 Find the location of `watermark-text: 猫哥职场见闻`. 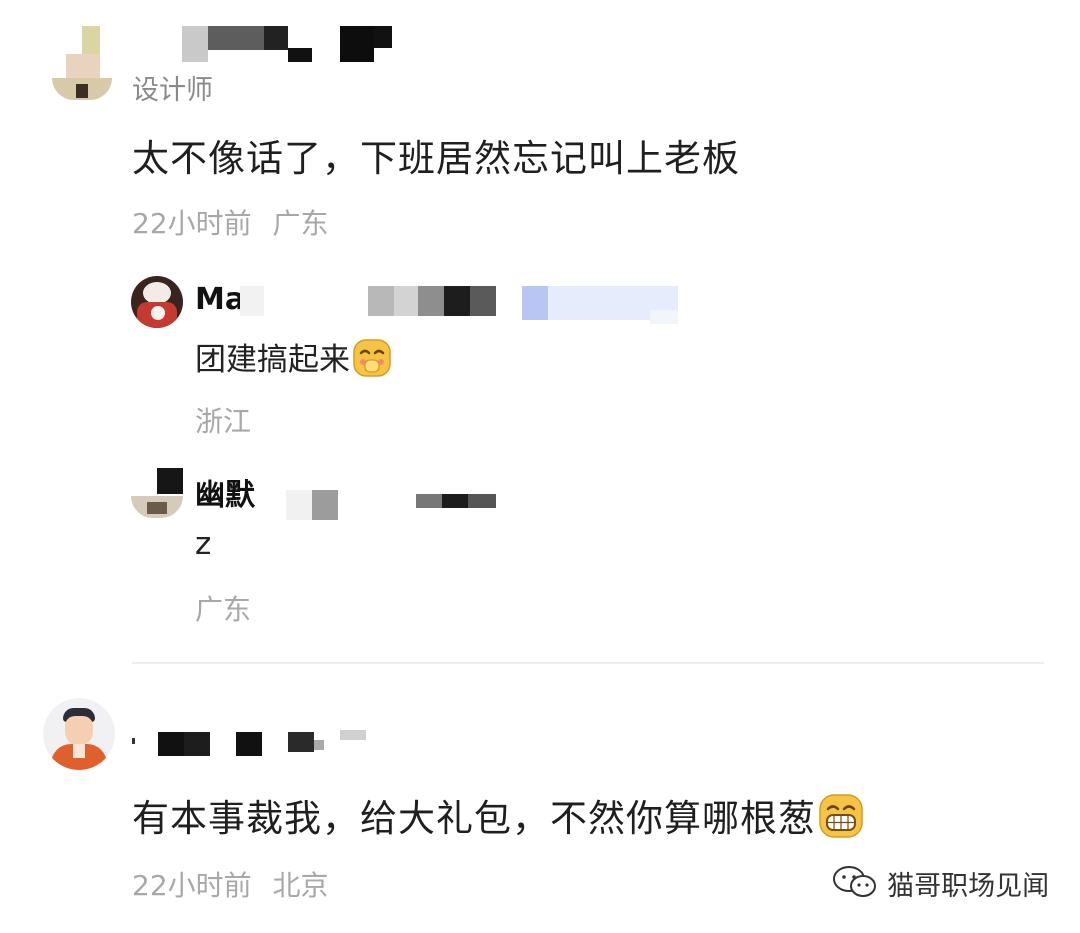

watermark-text: 猫哥职场见闻 is located at coordinates (968, 886).